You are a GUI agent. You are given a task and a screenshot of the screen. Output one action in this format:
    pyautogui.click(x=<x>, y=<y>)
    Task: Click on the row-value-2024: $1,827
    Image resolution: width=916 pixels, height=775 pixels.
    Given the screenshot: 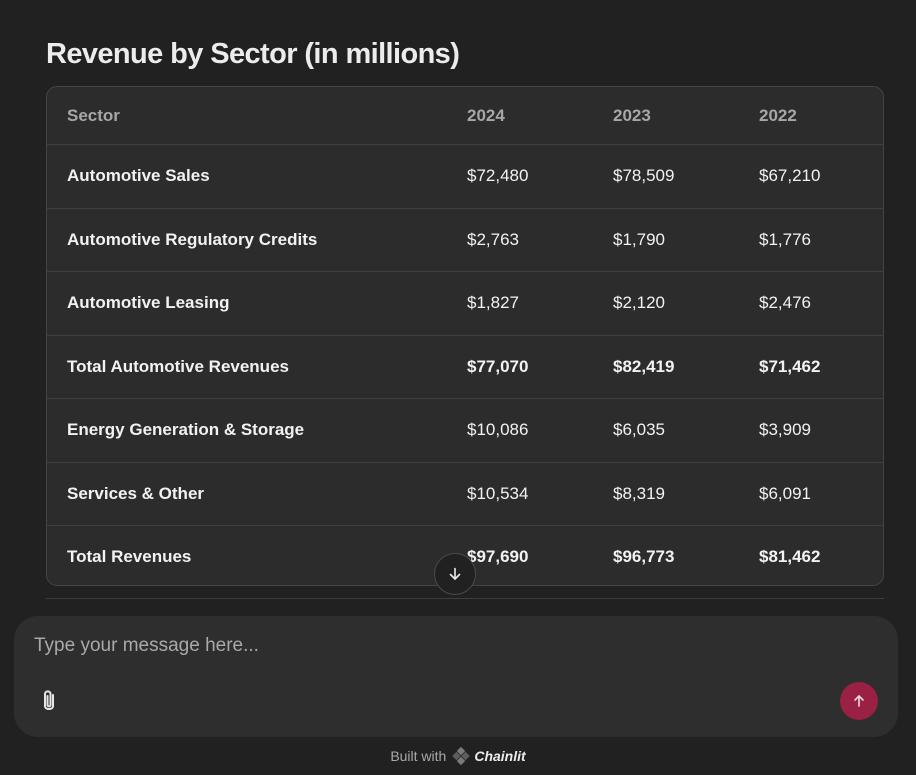 What is the action you would take?
    pyautogui.click(x=520, y=303)
    